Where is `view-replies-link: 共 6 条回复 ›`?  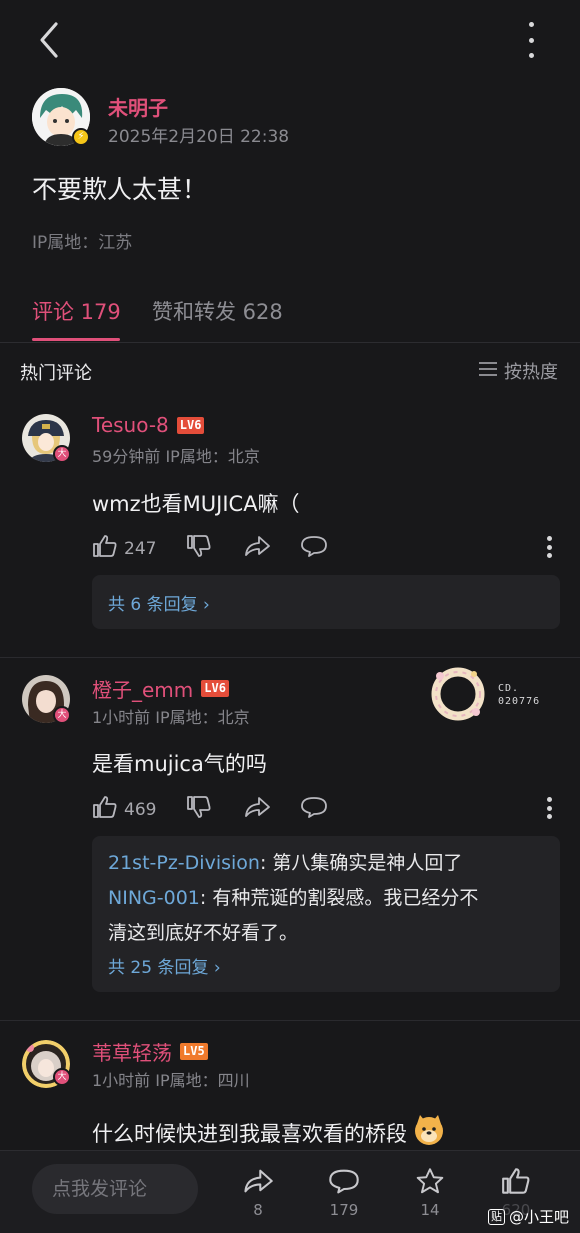 view-replies-link: 共 6 条回复 › is located at coordinates (159, 602).